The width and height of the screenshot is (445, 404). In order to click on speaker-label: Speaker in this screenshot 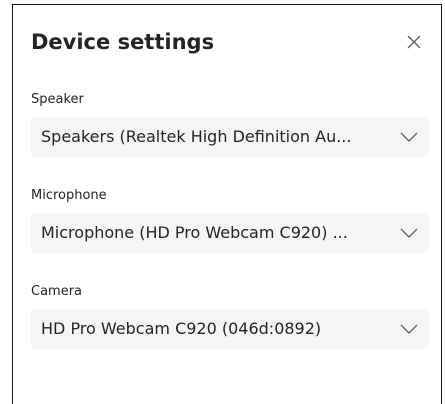, I will do `click(57, 99)`.